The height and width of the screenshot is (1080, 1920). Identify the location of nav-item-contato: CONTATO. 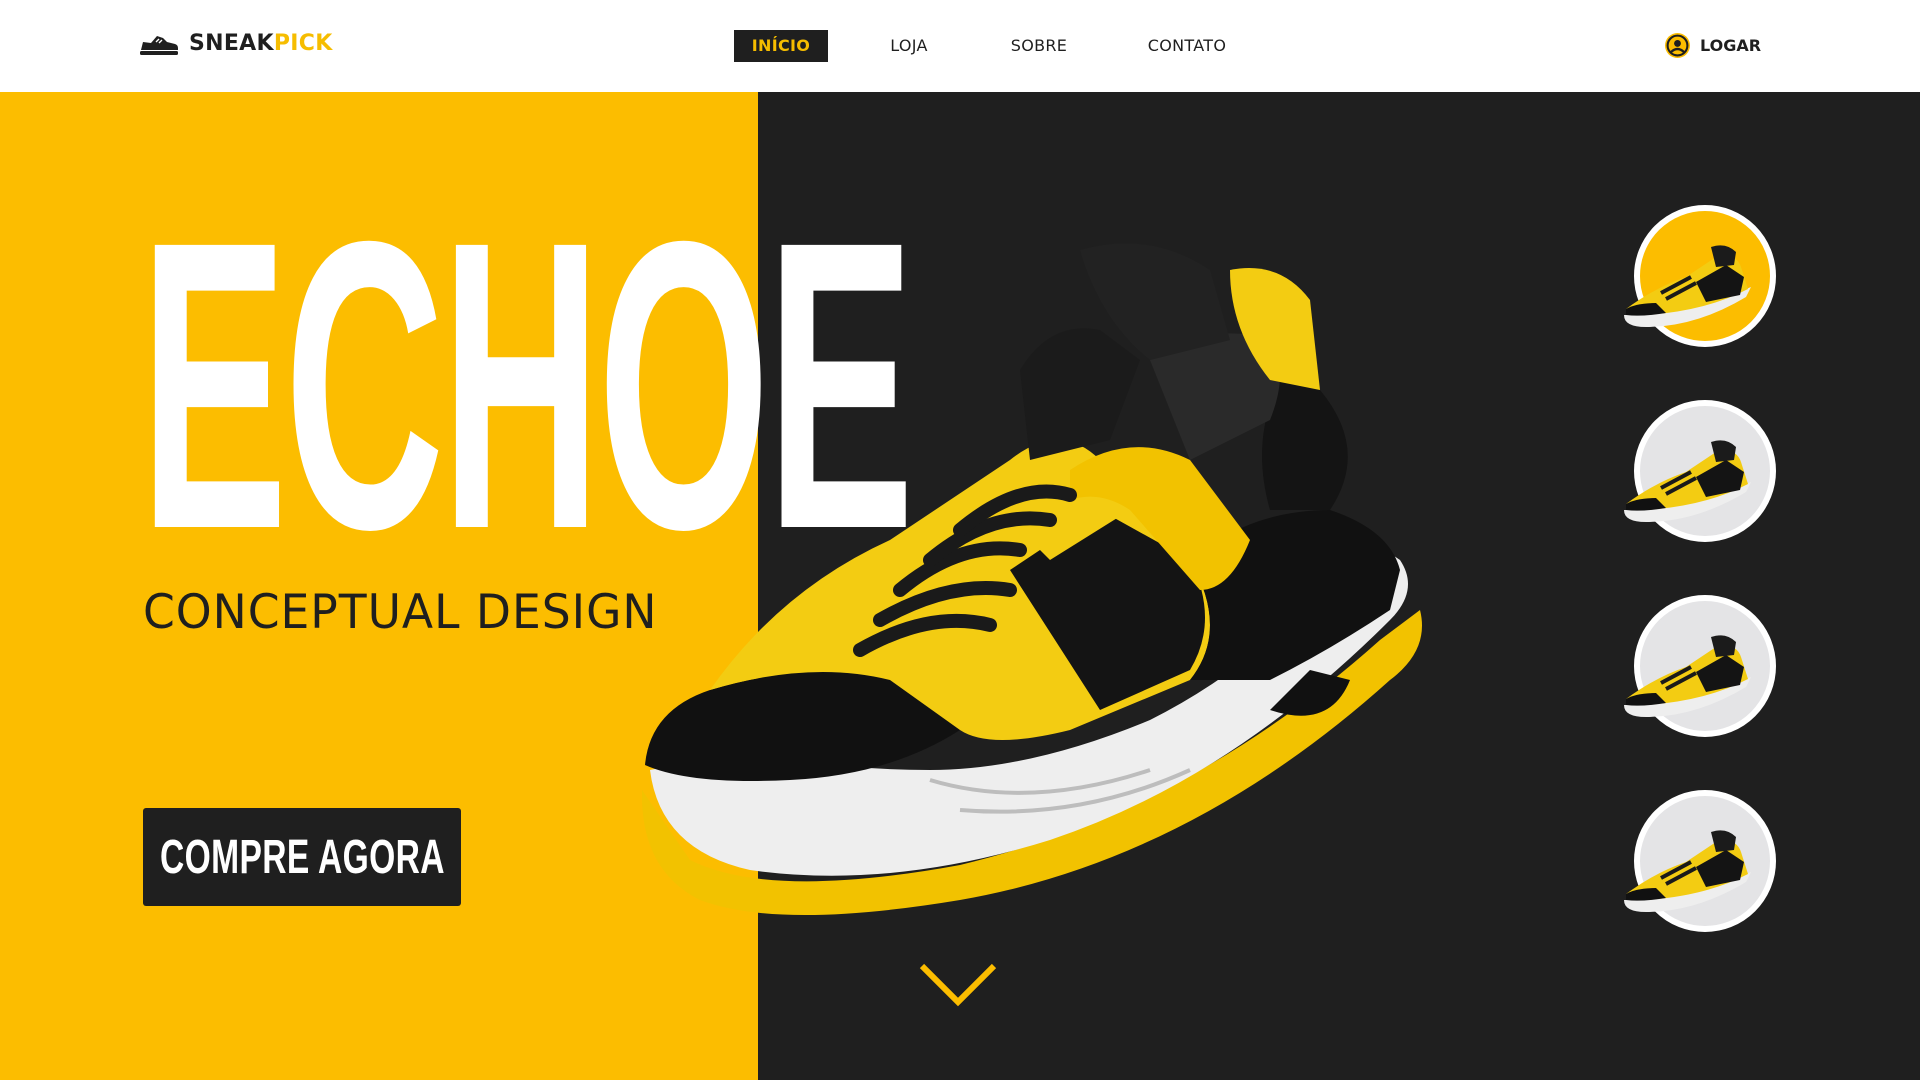
(1187, 46).